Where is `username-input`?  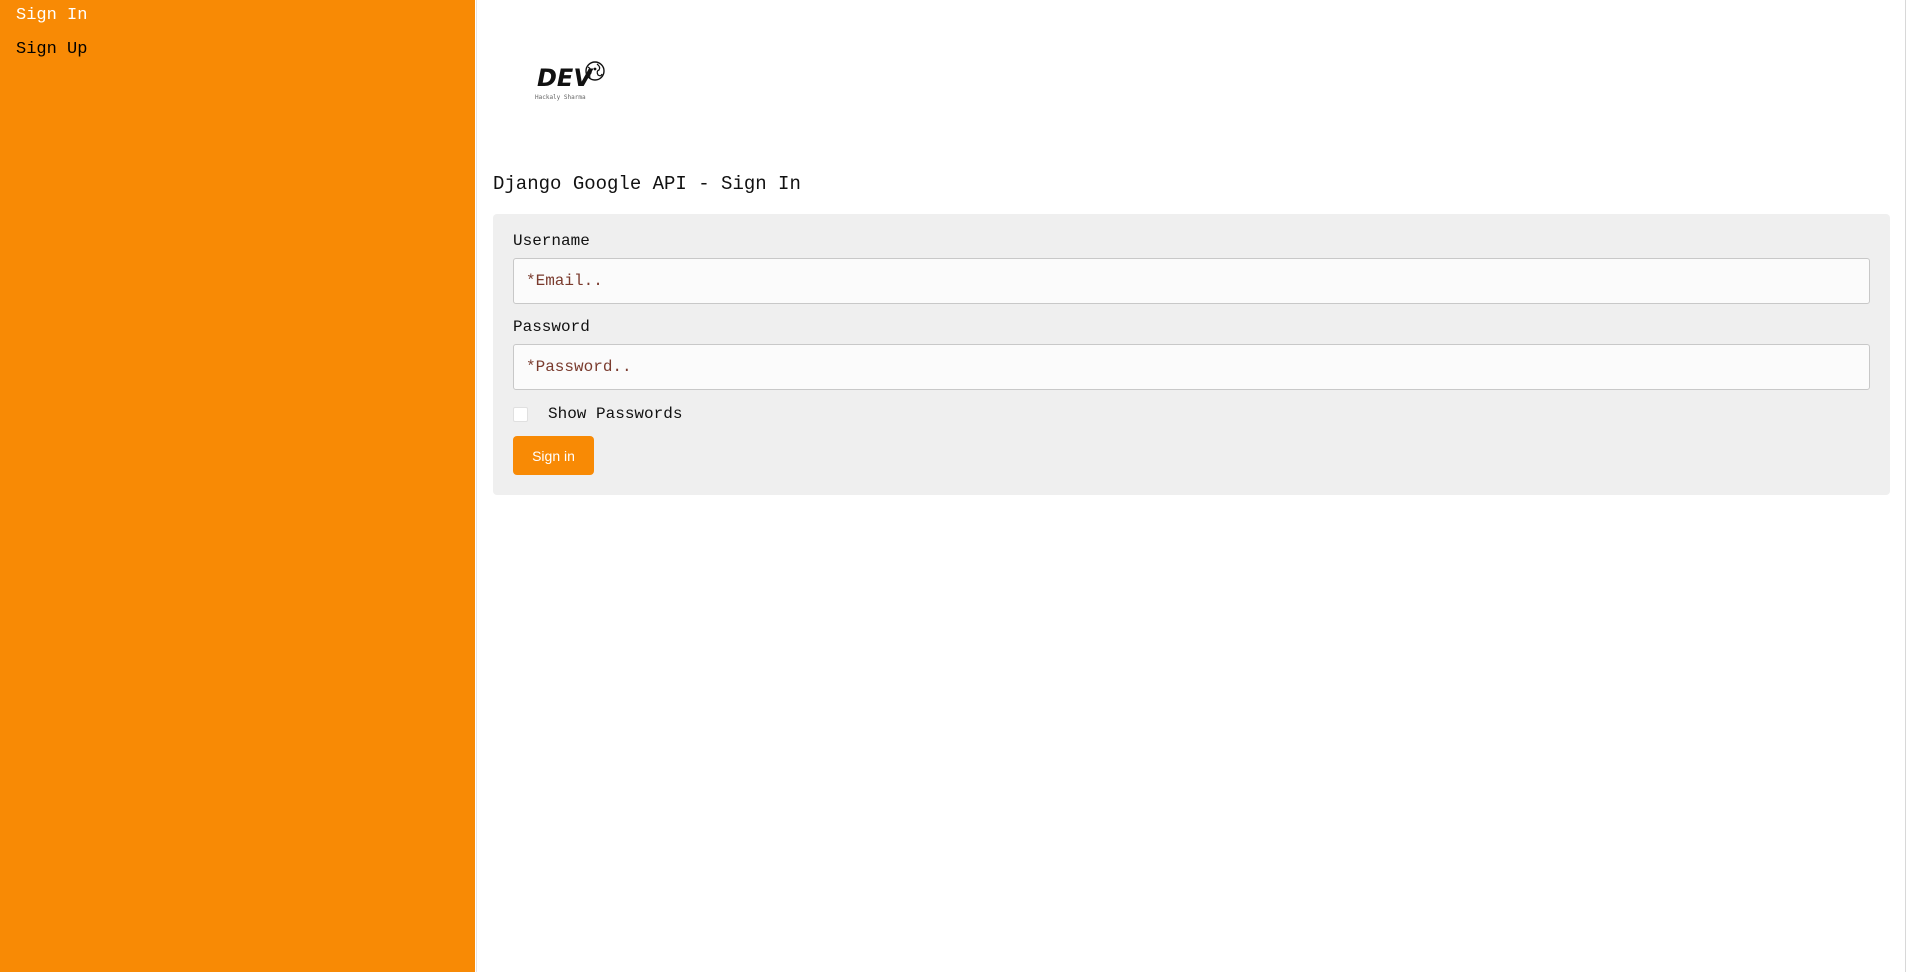 username-input is located at coordinates (1191, 281).